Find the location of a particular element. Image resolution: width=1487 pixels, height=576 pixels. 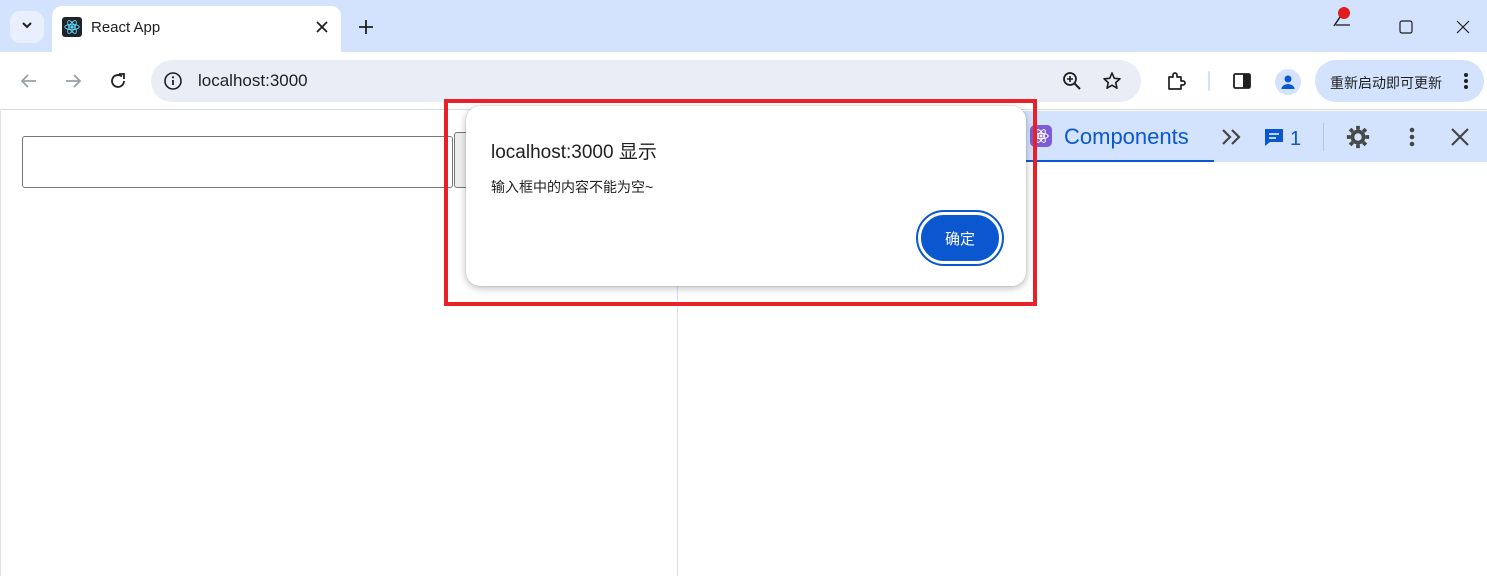

update-button: 重新启动即可更新 is located at coordinates (1399, 81).